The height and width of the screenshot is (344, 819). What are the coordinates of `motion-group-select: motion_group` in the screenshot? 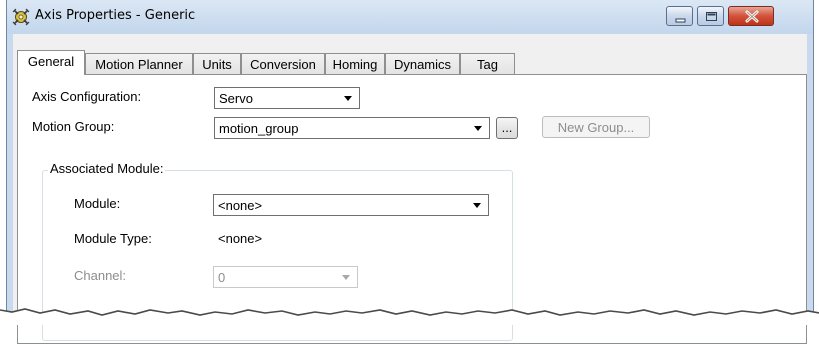 It's located at (352, 128).